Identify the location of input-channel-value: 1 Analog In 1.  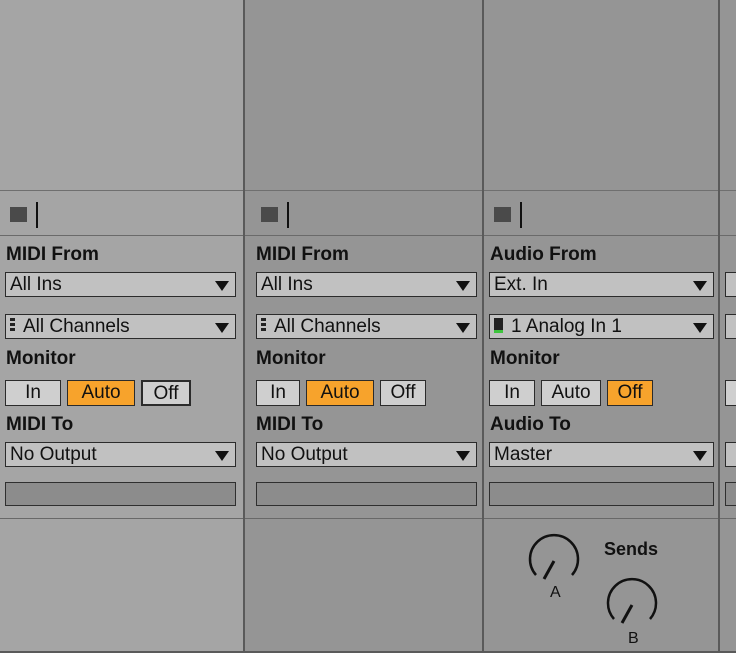
(566, 326).